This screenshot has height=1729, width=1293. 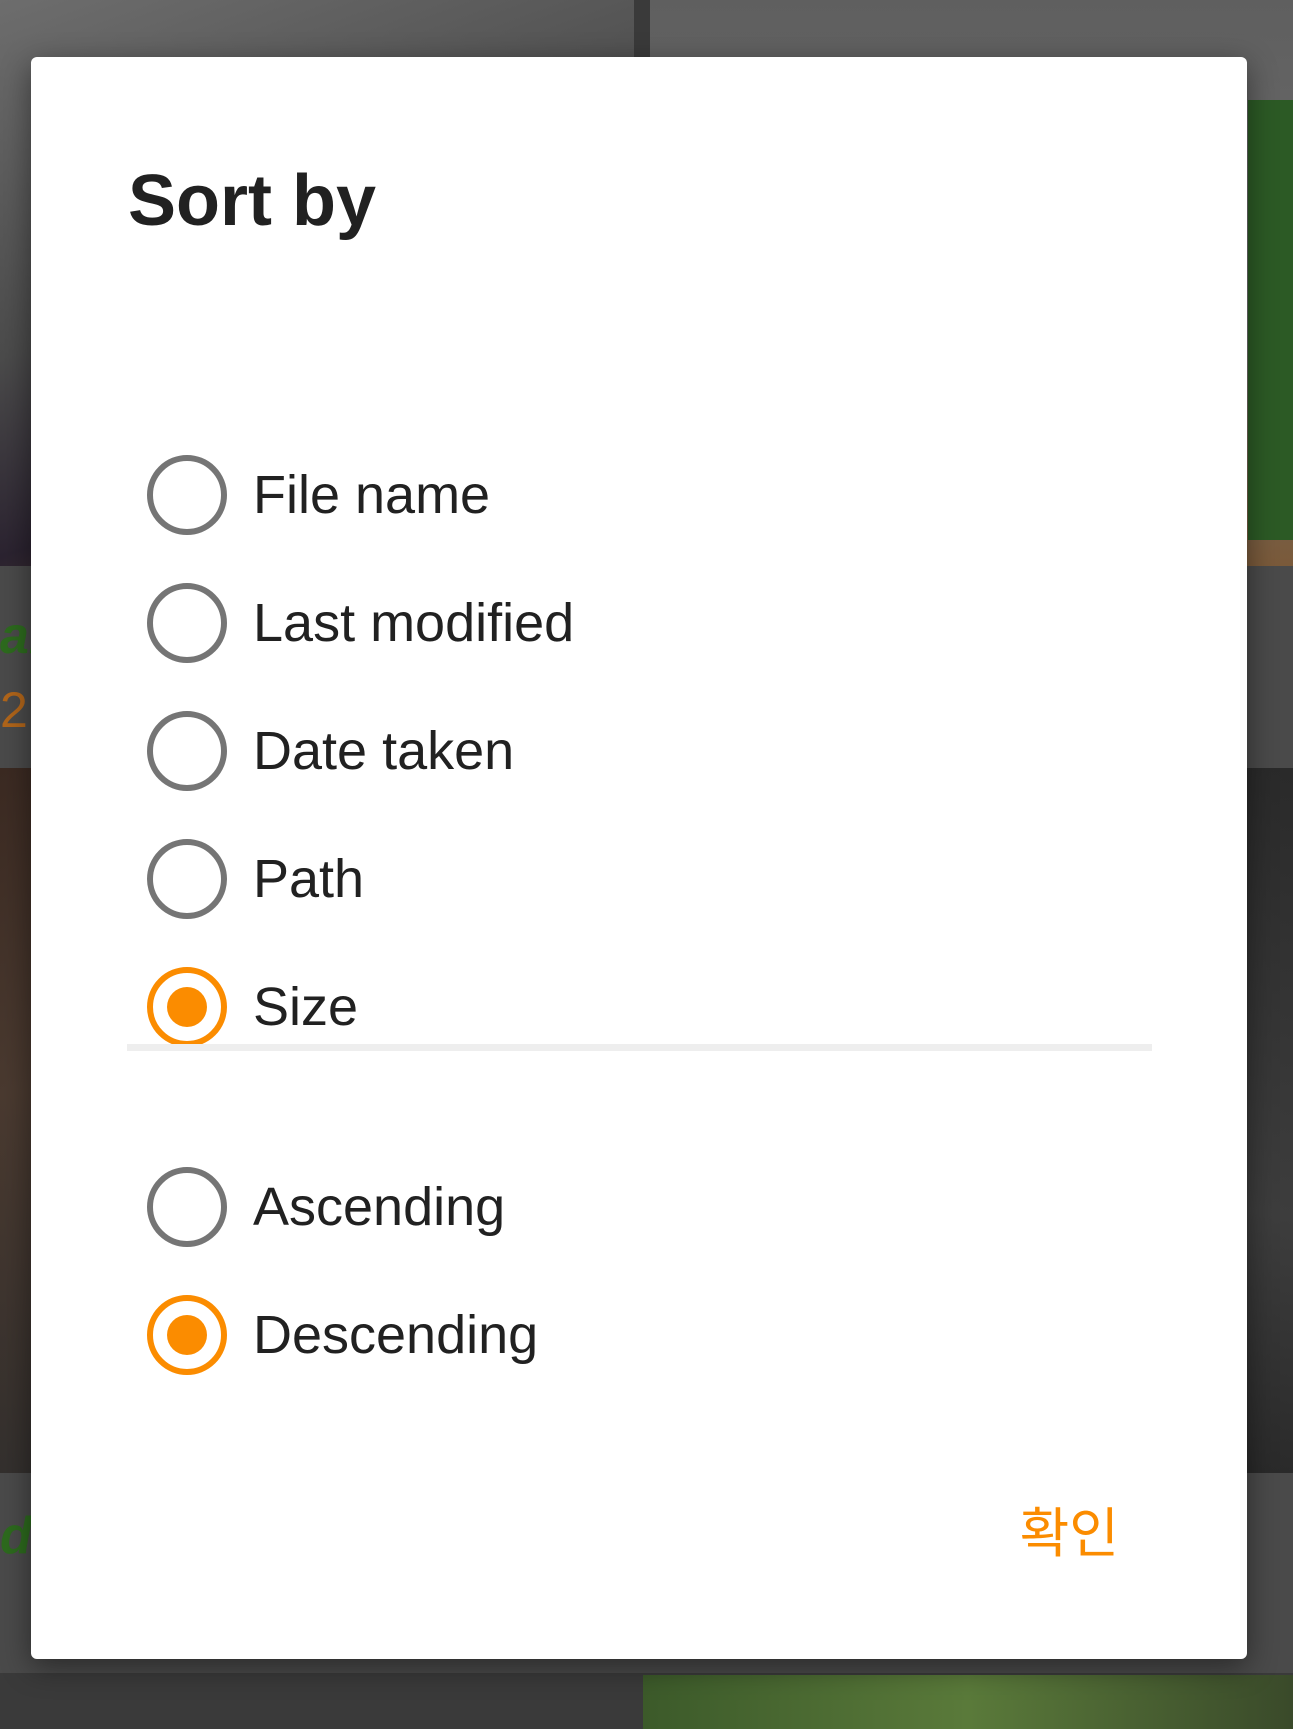 What do you see at coordinates (1069, 1534) in the screenshot?
I see `confirm-button: 확인` at bounding box center [1069, 1534].